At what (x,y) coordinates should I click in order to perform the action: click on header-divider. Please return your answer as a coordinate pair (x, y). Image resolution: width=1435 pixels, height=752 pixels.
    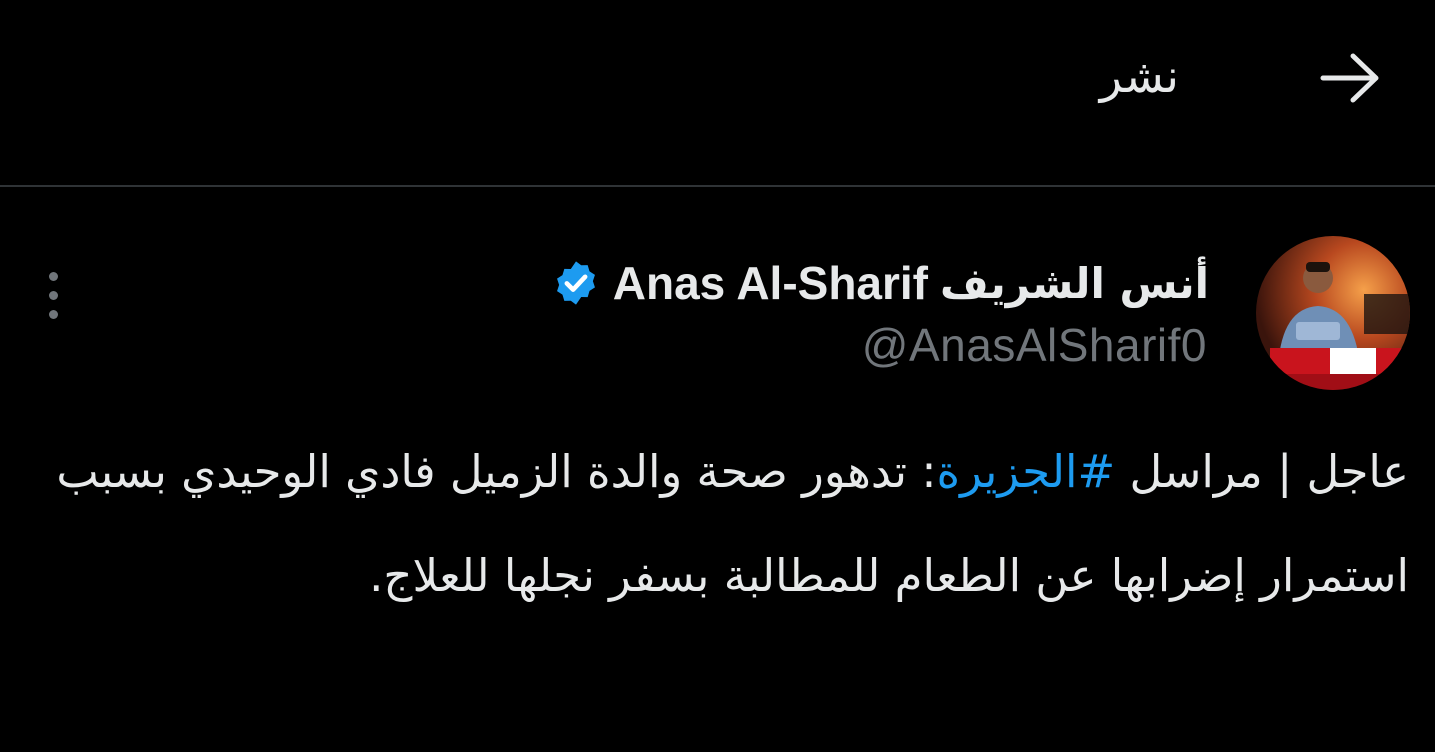
    Looking at the image, I should click on (717, 186).